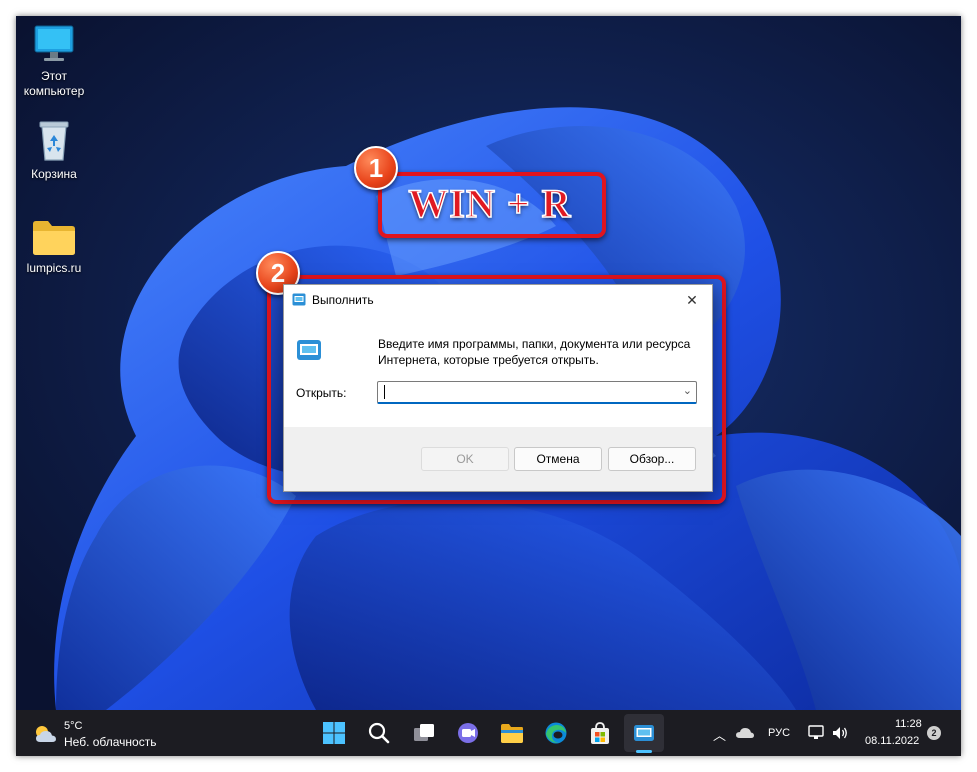 This screenshot has height=772, width=977. What do you see at coordinates (384, 392) in the screenshot?
I see `text-caret` at bounding box center [384, 392].